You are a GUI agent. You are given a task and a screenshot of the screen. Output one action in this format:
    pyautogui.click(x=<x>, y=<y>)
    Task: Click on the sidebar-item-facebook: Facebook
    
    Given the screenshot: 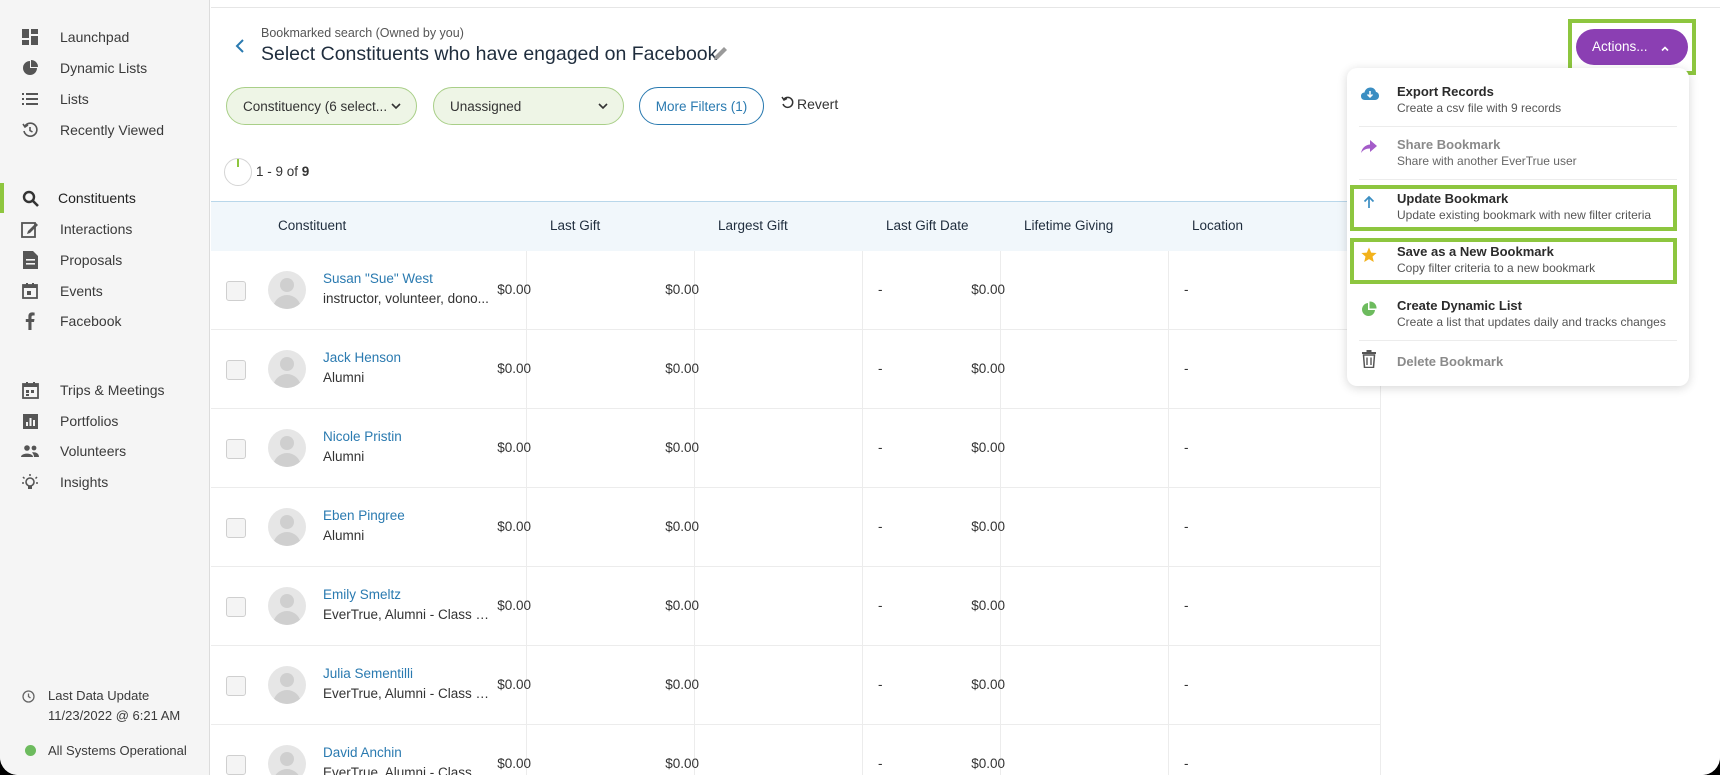 What is the action you would take?
    pyautogui.click(x=105, y=321)
    